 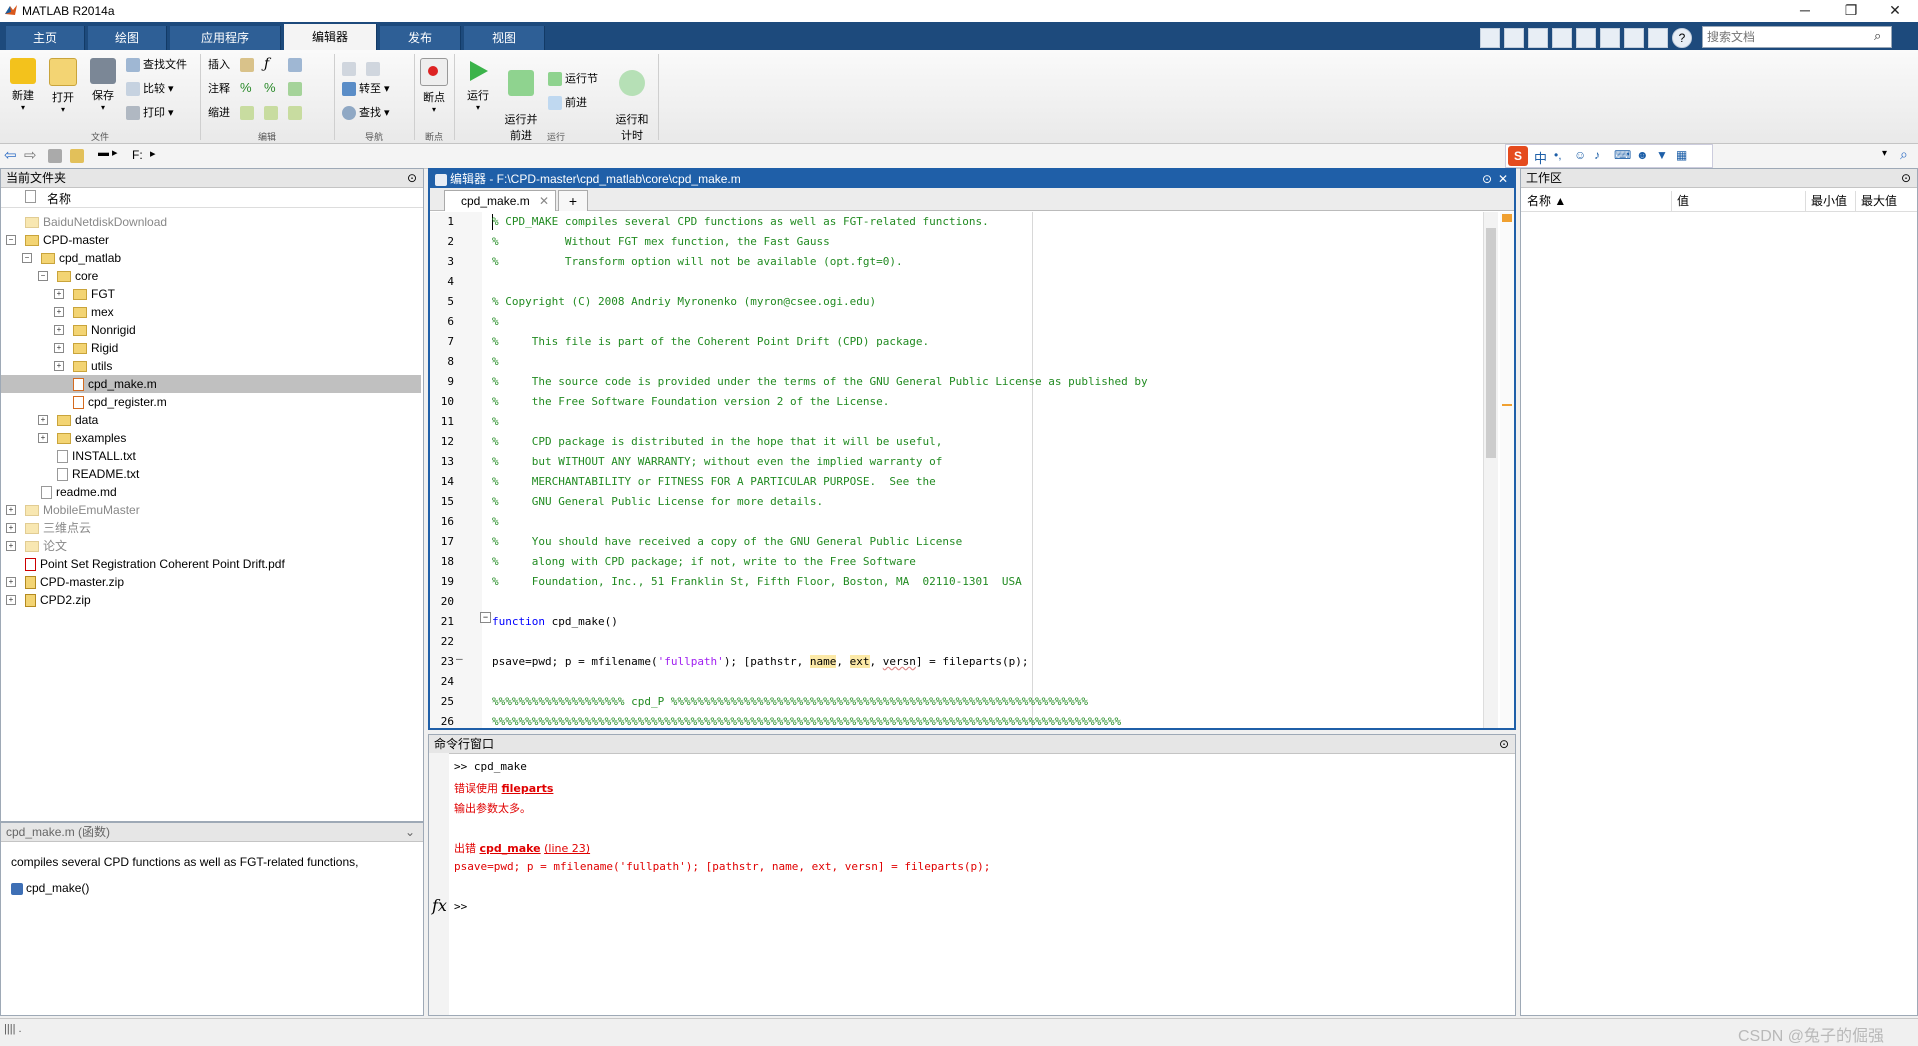 What do you see at coordinates (156, 65) in the screenshot?
I see `find-files-button: 查找文件` at bounding box center [156, 65].